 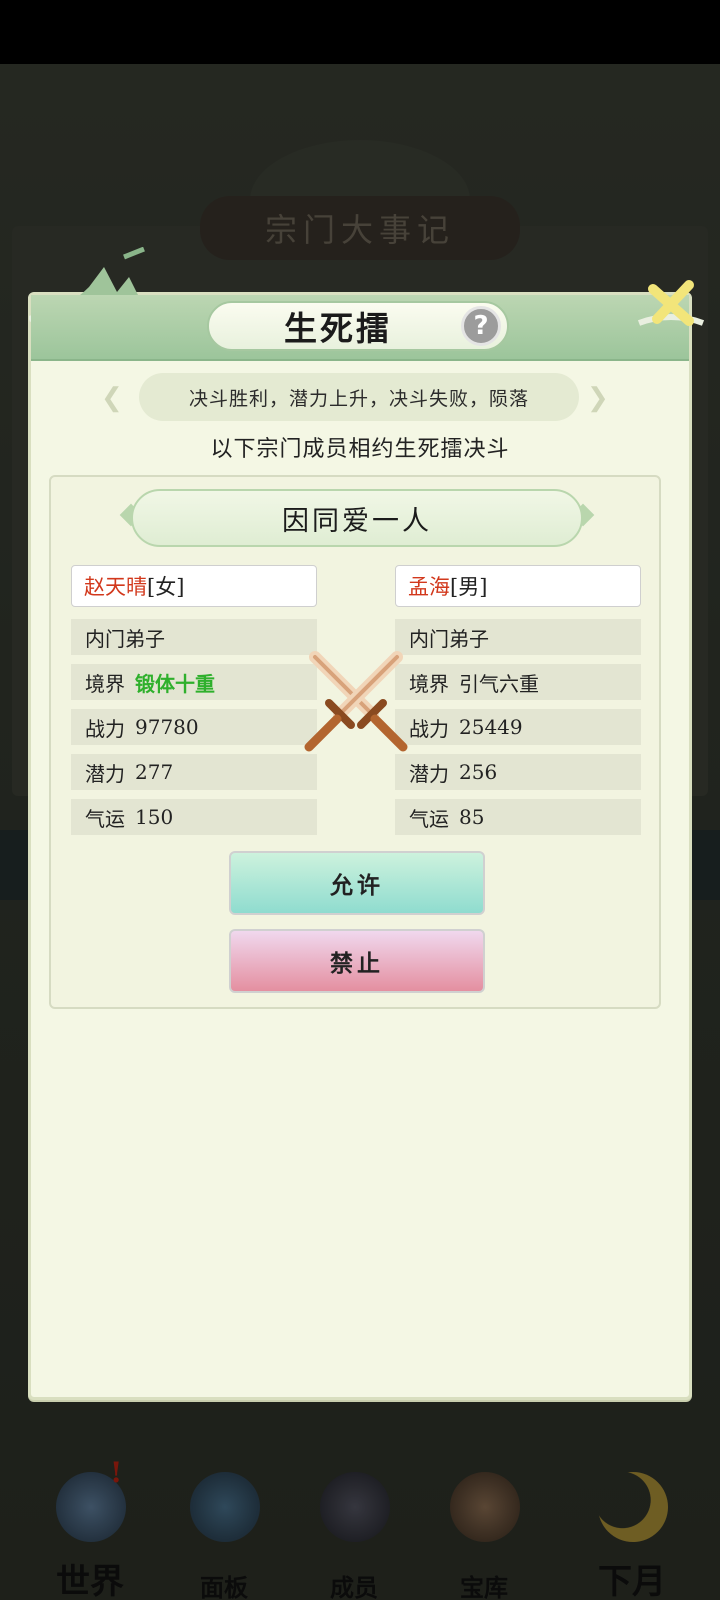 I want to click on fighter-right-realm: 引气六重, so click(x=499, y=683).